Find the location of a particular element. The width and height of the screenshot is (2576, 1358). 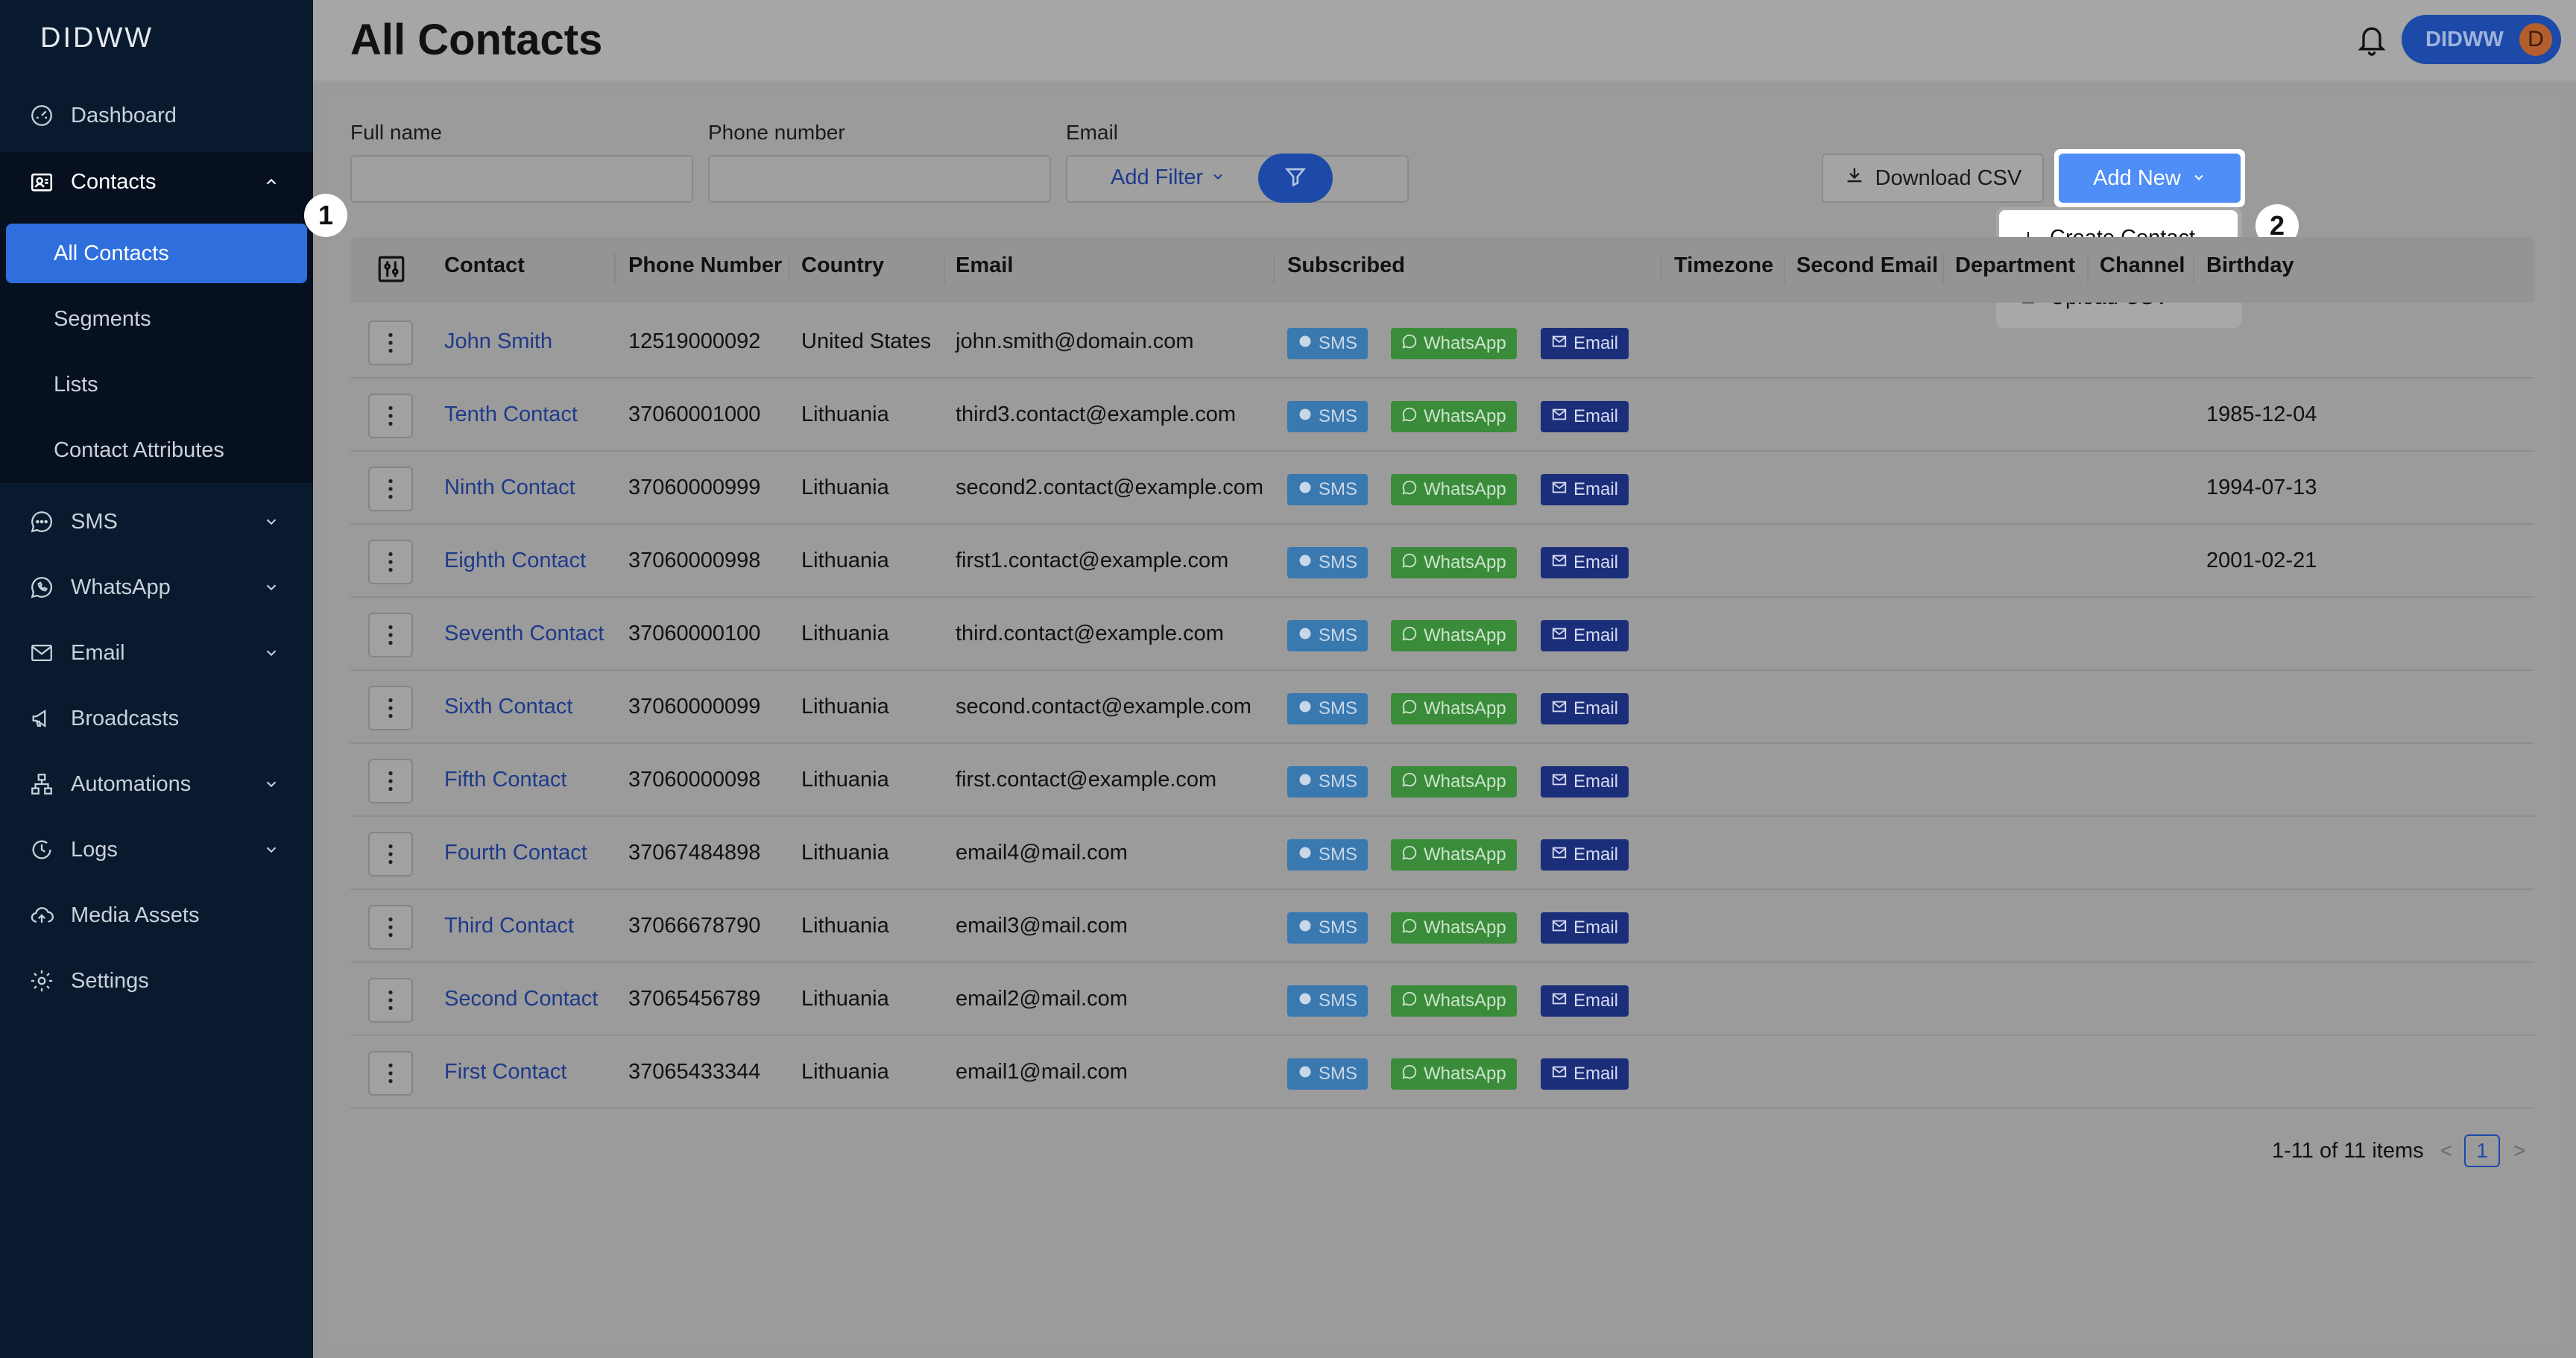

sidebar-item-whatsapp: WhatsApp is located at coordinates (156, 587).